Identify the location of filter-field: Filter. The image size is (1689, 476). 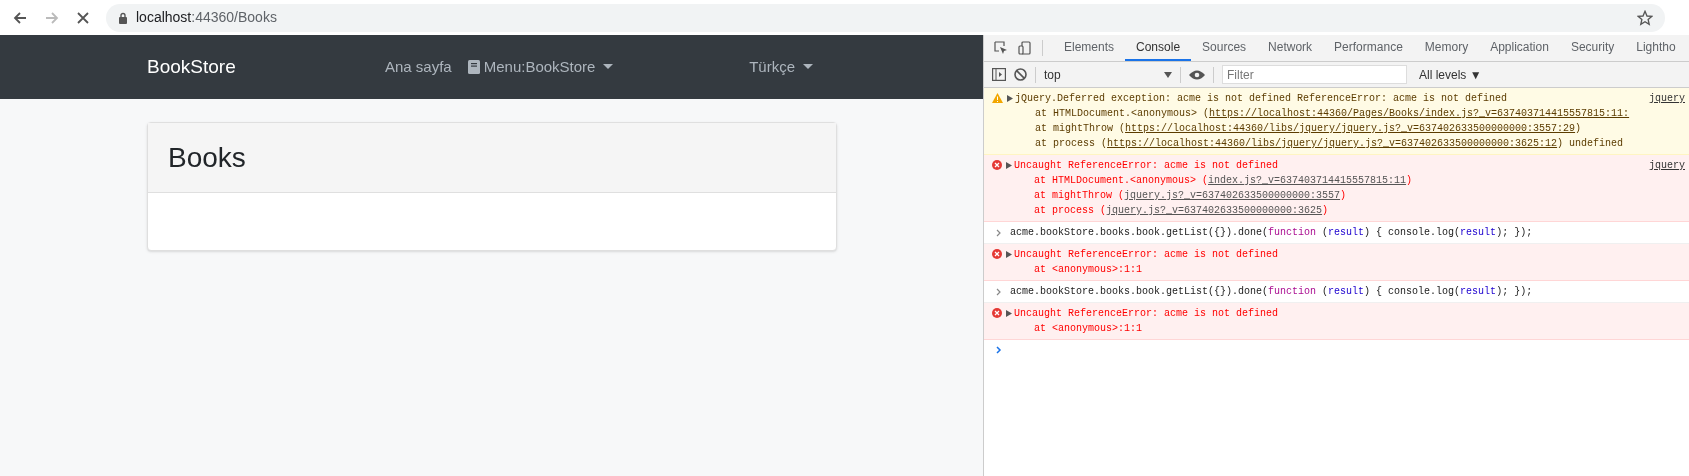
(1314, 74).